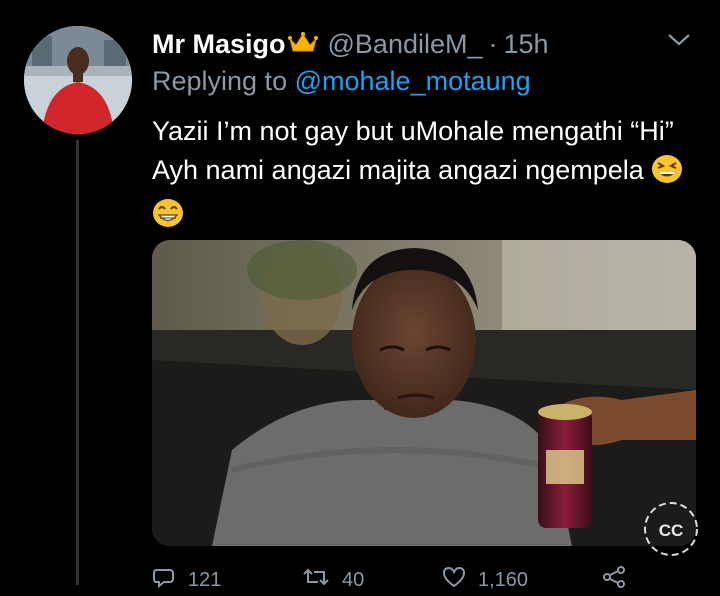  Describe the element at coordinates (219, 44) in the screenshot. I see `display-name: Mr Masigo` at that location.